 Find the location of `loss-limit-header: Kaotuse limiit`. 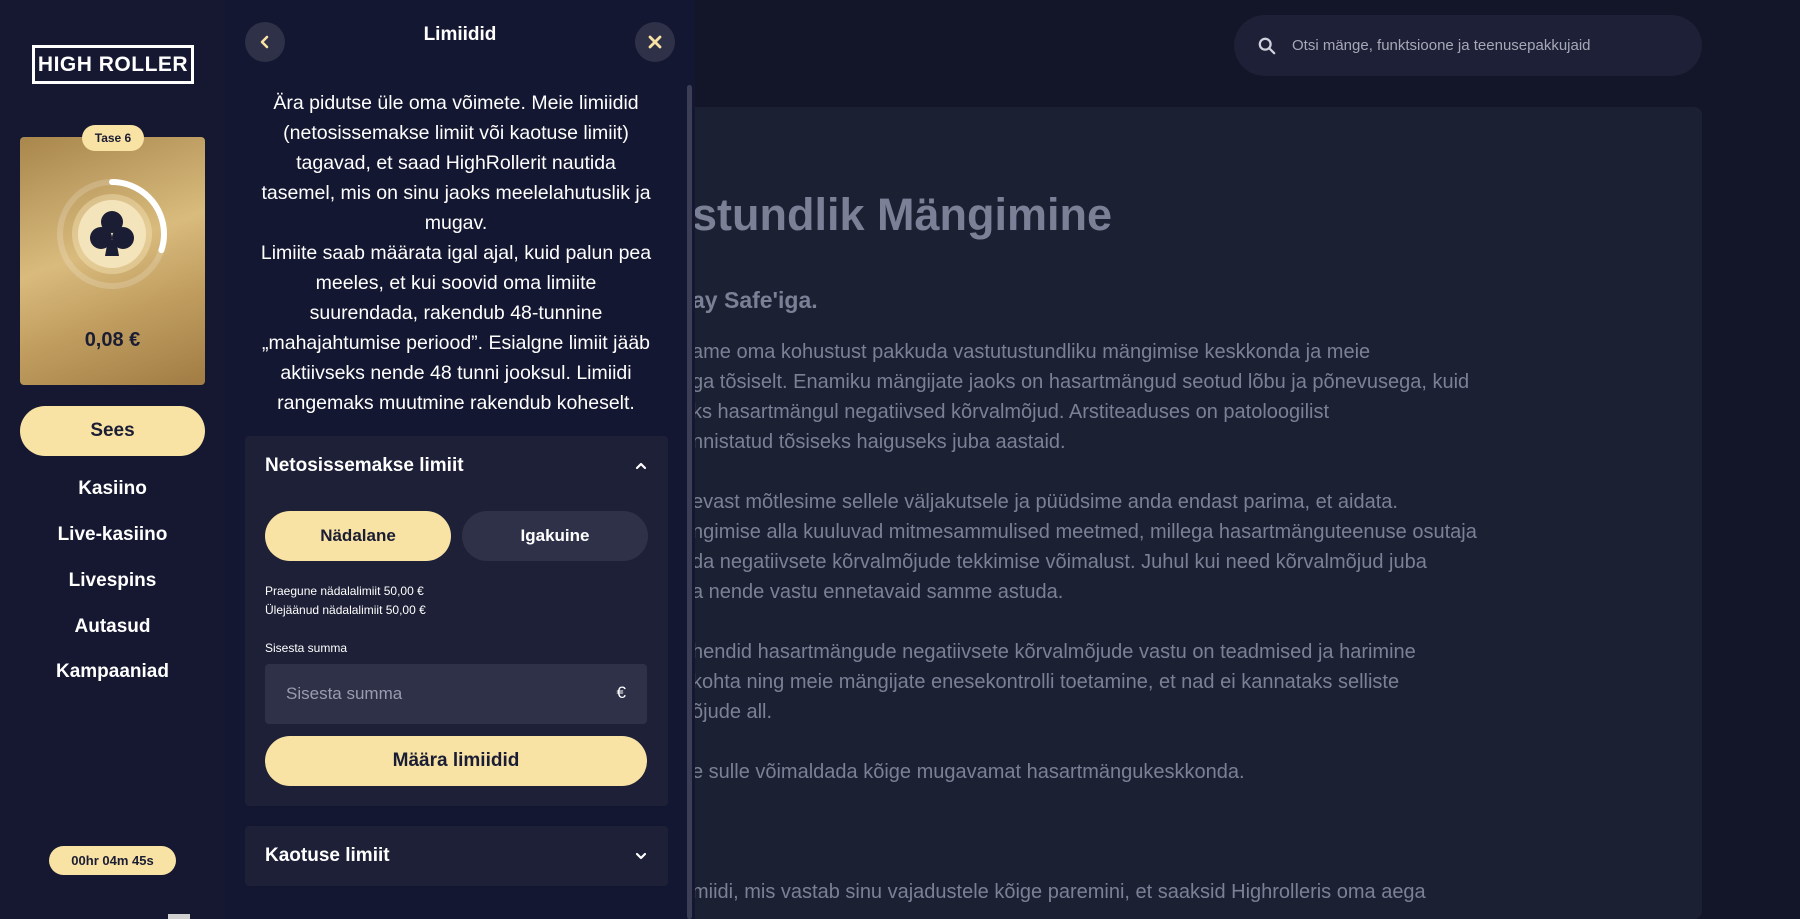

loss-limit-header: Kaotuse limiit is located at coordinates (456, 856).